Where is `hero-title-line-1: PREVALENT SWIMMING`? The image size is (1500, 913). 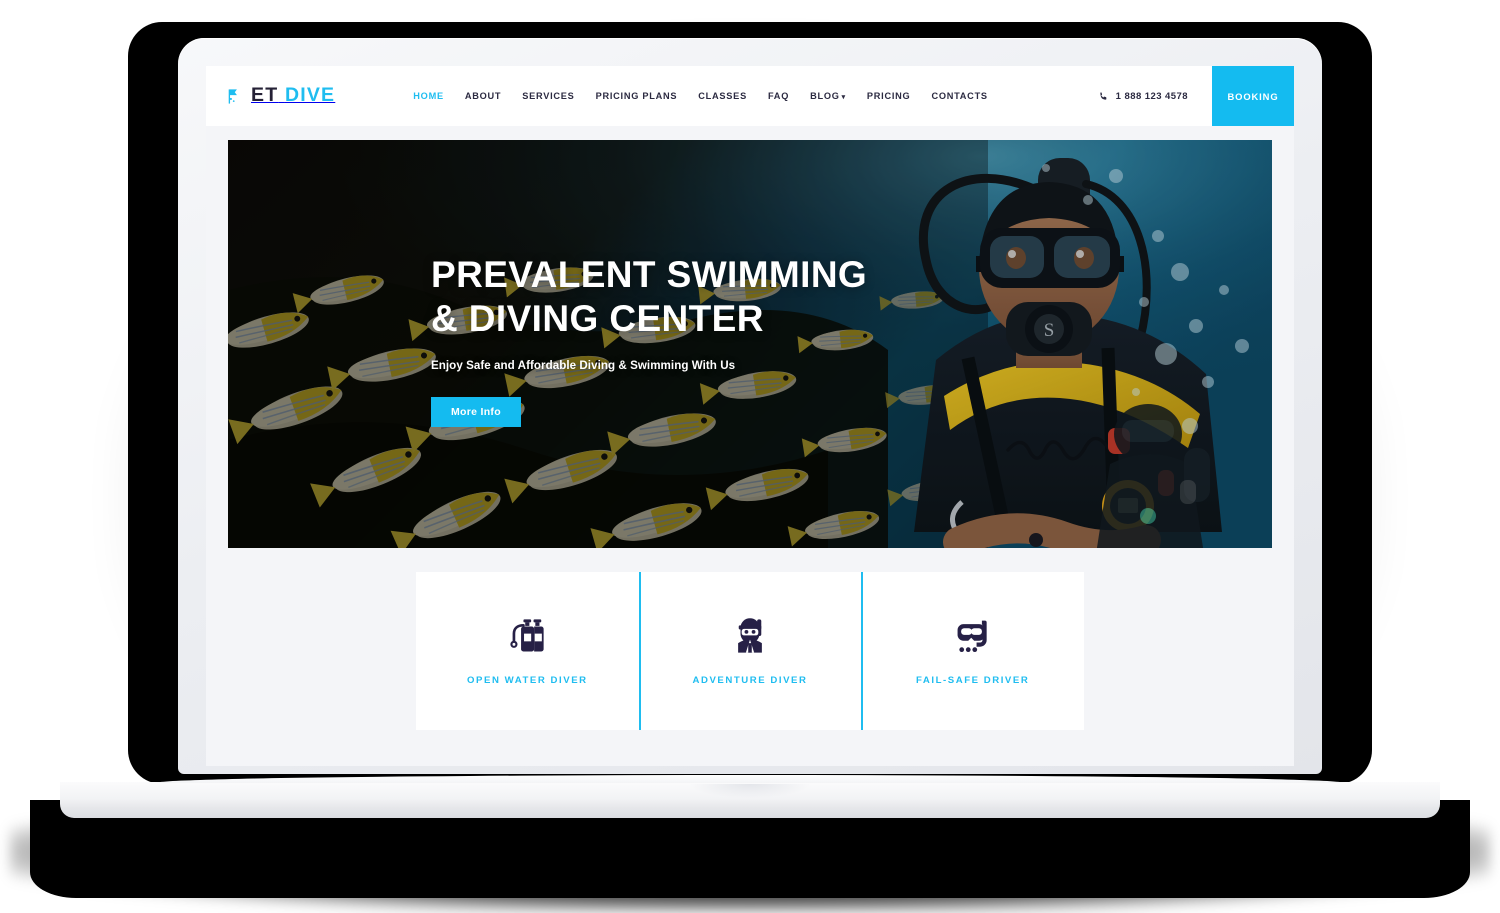 hero-title-line-1: PREVALENT SWIMMING is located at coordinates (649, 274).